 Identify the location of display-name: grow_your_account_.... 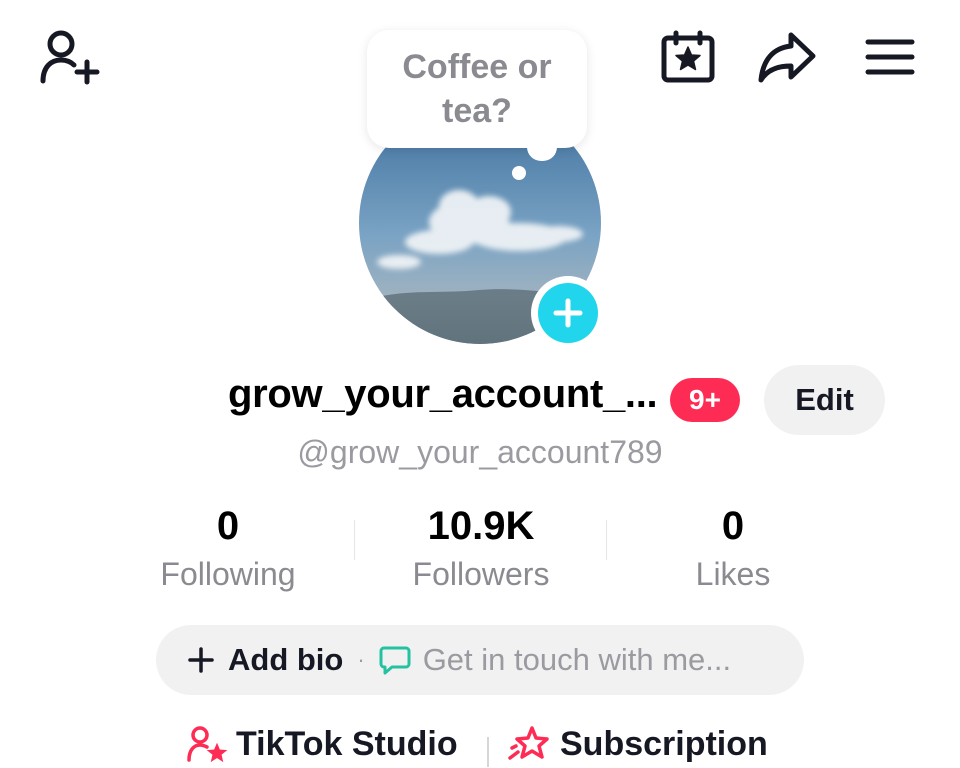
(443, 394).